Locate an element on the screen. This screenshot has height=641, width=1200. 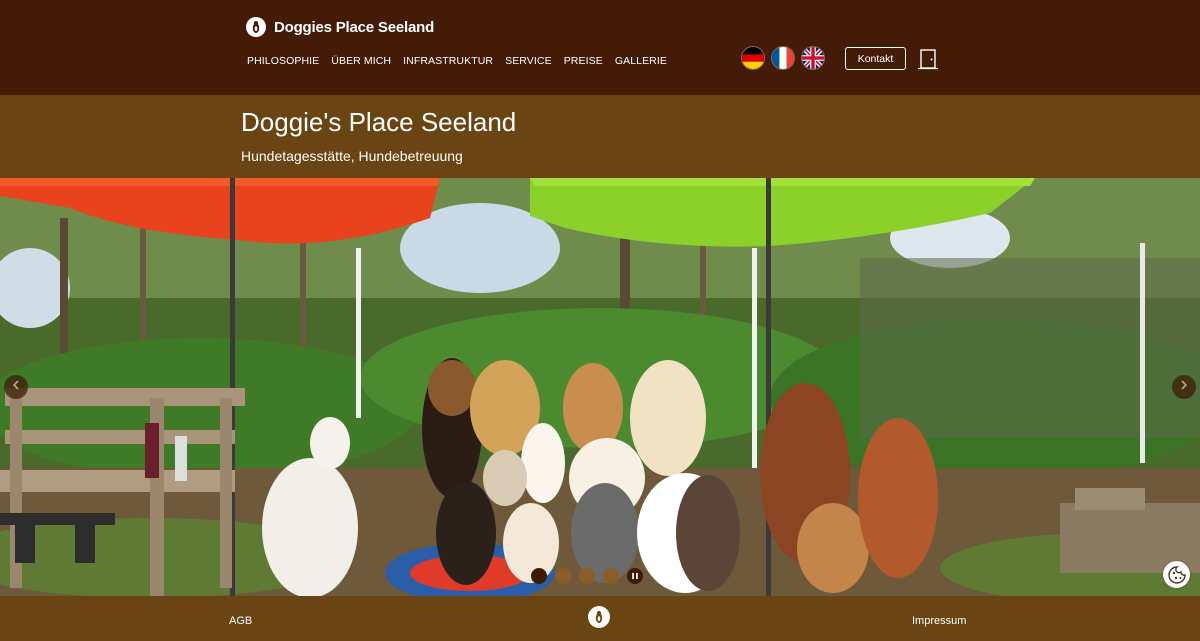
chevron-right-icon is located at coordinates (1184, 387).